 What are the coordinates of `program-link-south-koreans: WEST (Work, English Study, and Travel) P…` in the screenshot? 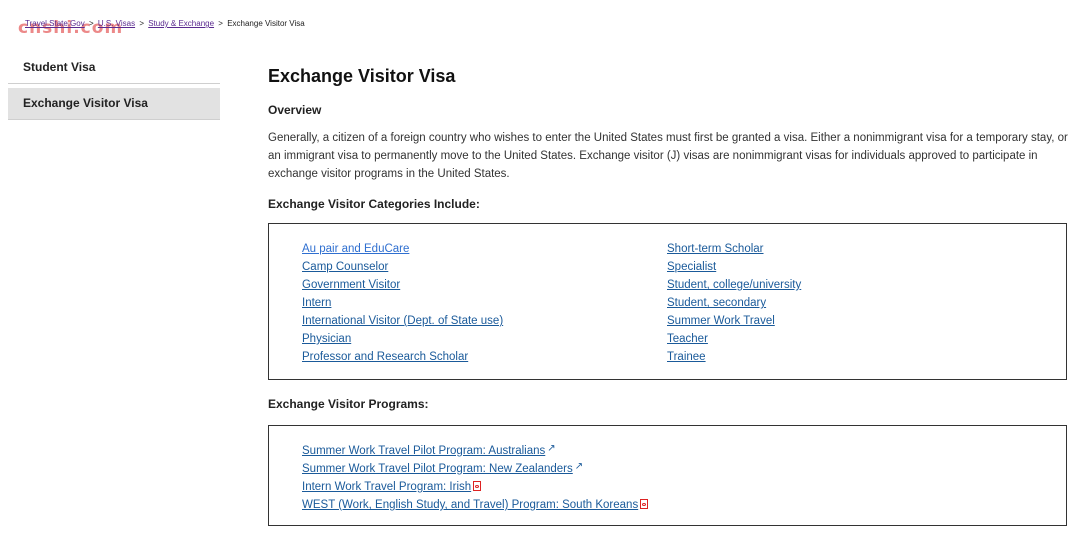 It's located at (684, 505).